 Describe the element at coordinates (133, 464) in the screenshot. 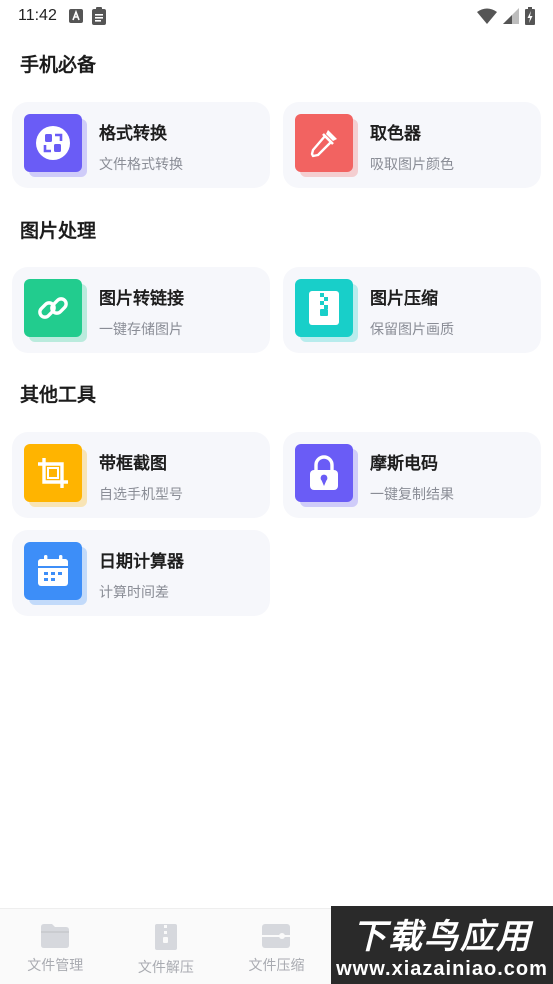

I see `card-title: 带框截图` at that location.